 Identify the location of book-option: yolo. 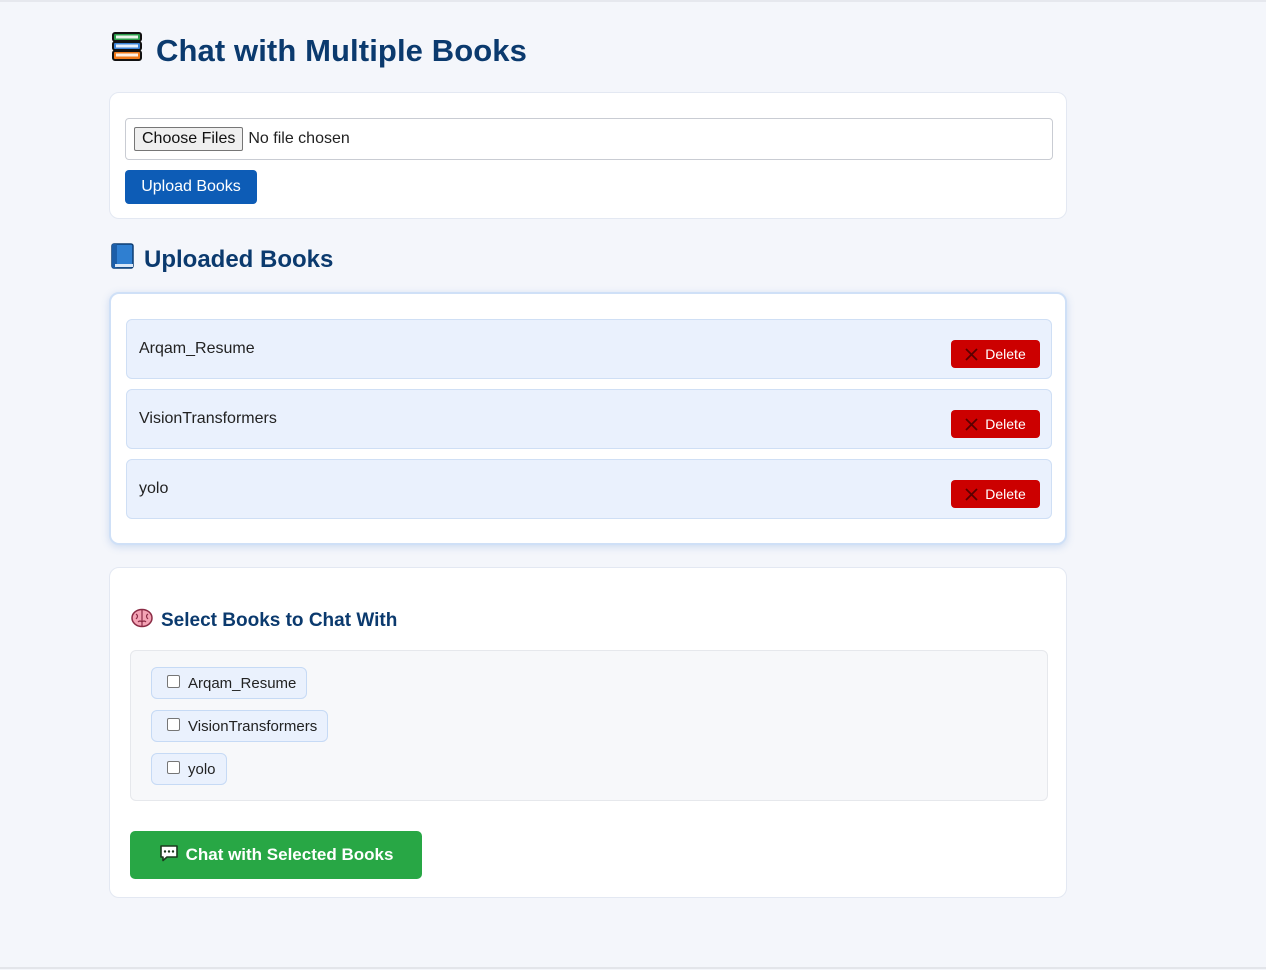
(189, 769).